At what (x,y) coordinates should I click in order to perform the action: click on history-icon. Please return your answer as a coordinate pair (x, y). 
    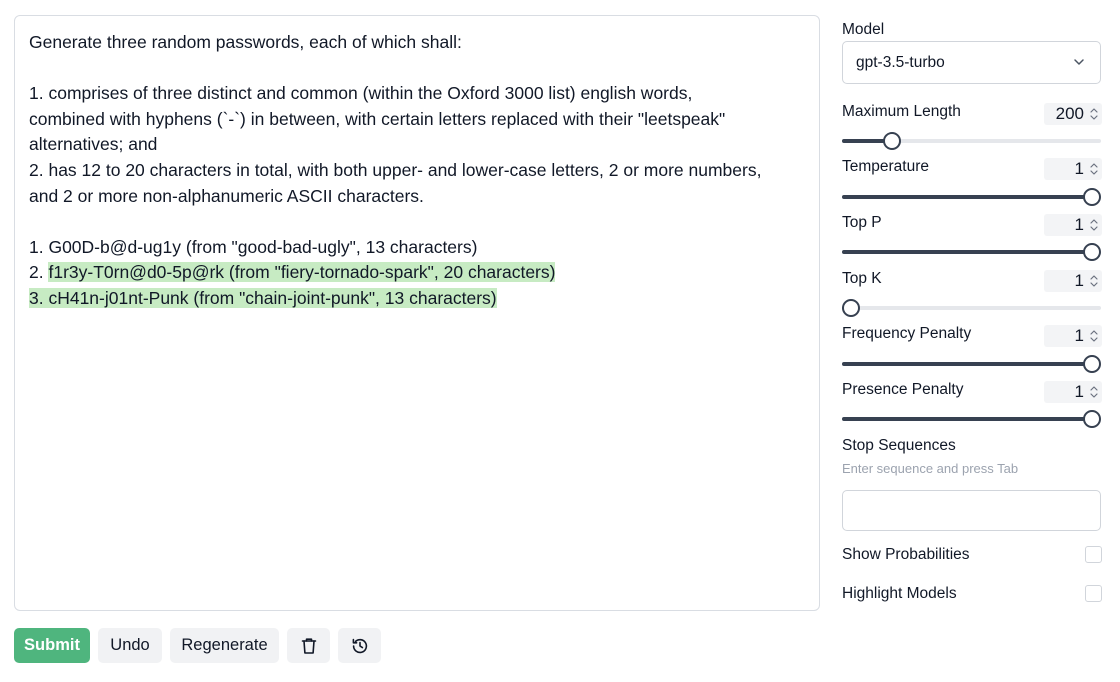
    Looking at the image, I should click on (359, 645).